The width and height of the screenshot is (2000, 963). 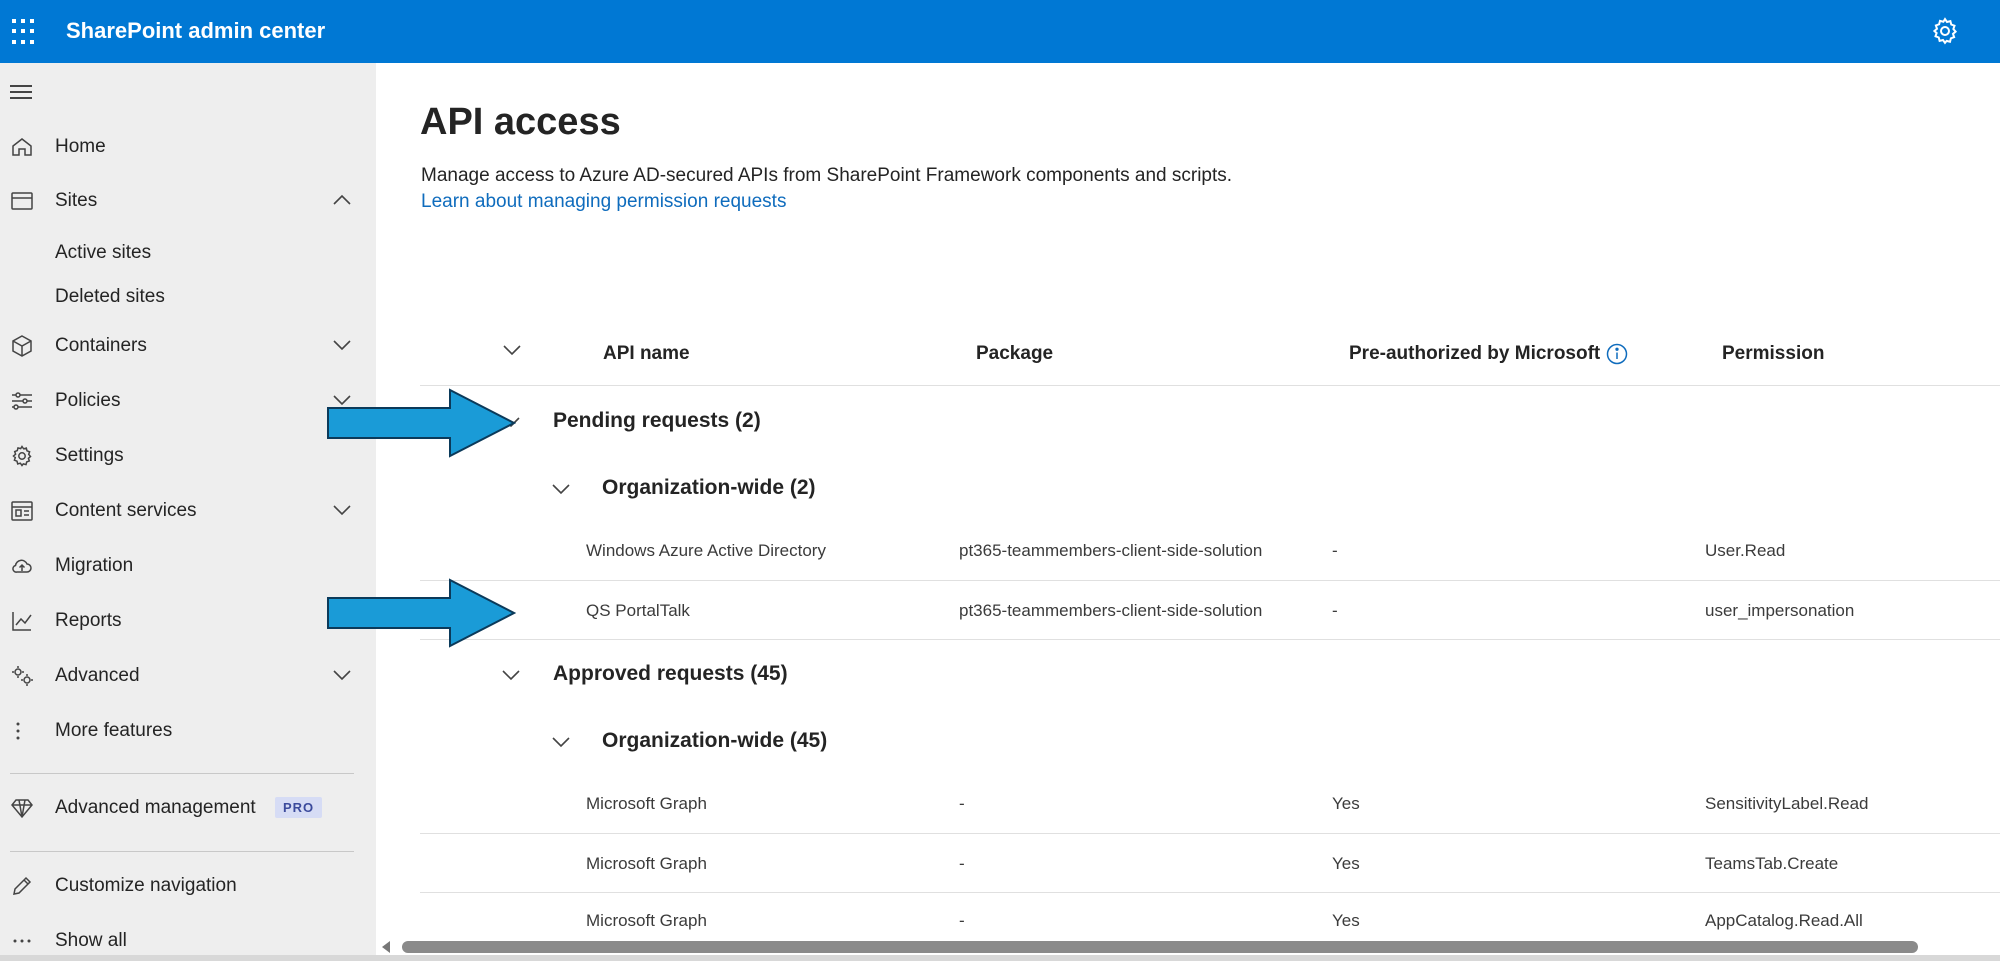 What do you see at coordinates (299, 807) in the screenshot?
I see `pro-badge: PRO` at bounding box center [299, 807].